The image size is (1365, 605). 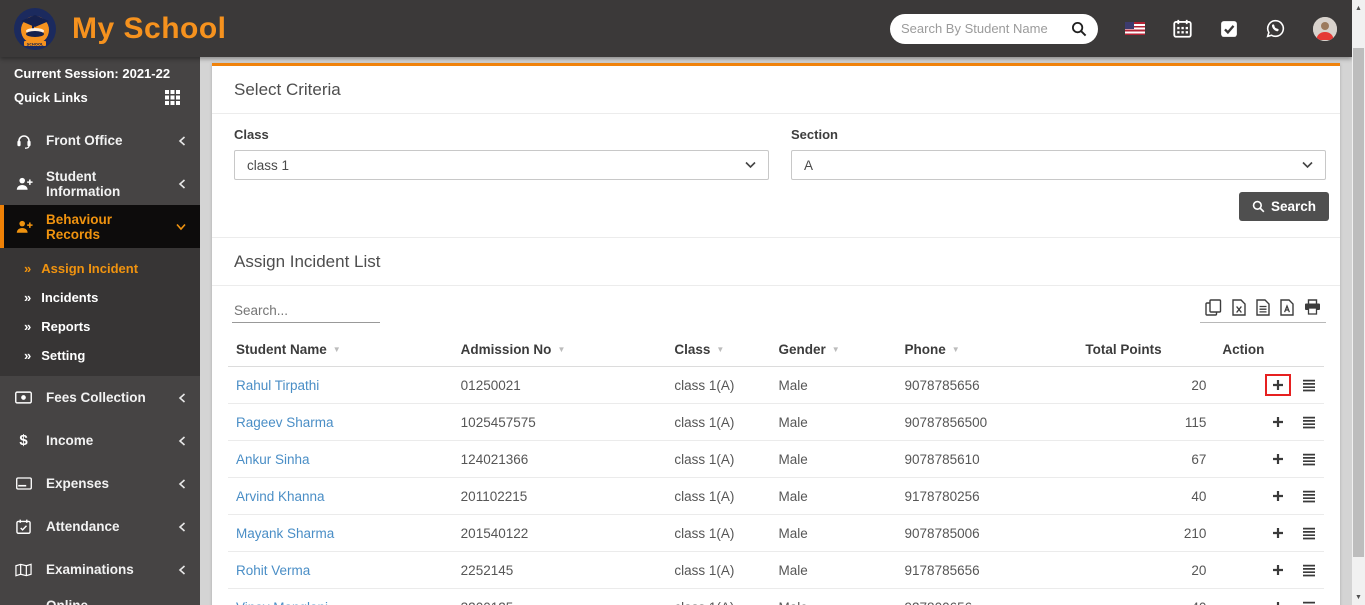 What do you see at coordinates (1146, 350) in the screenshot?
I see `column-header-total-points: Total Points` at bounding box center [1146, 350].